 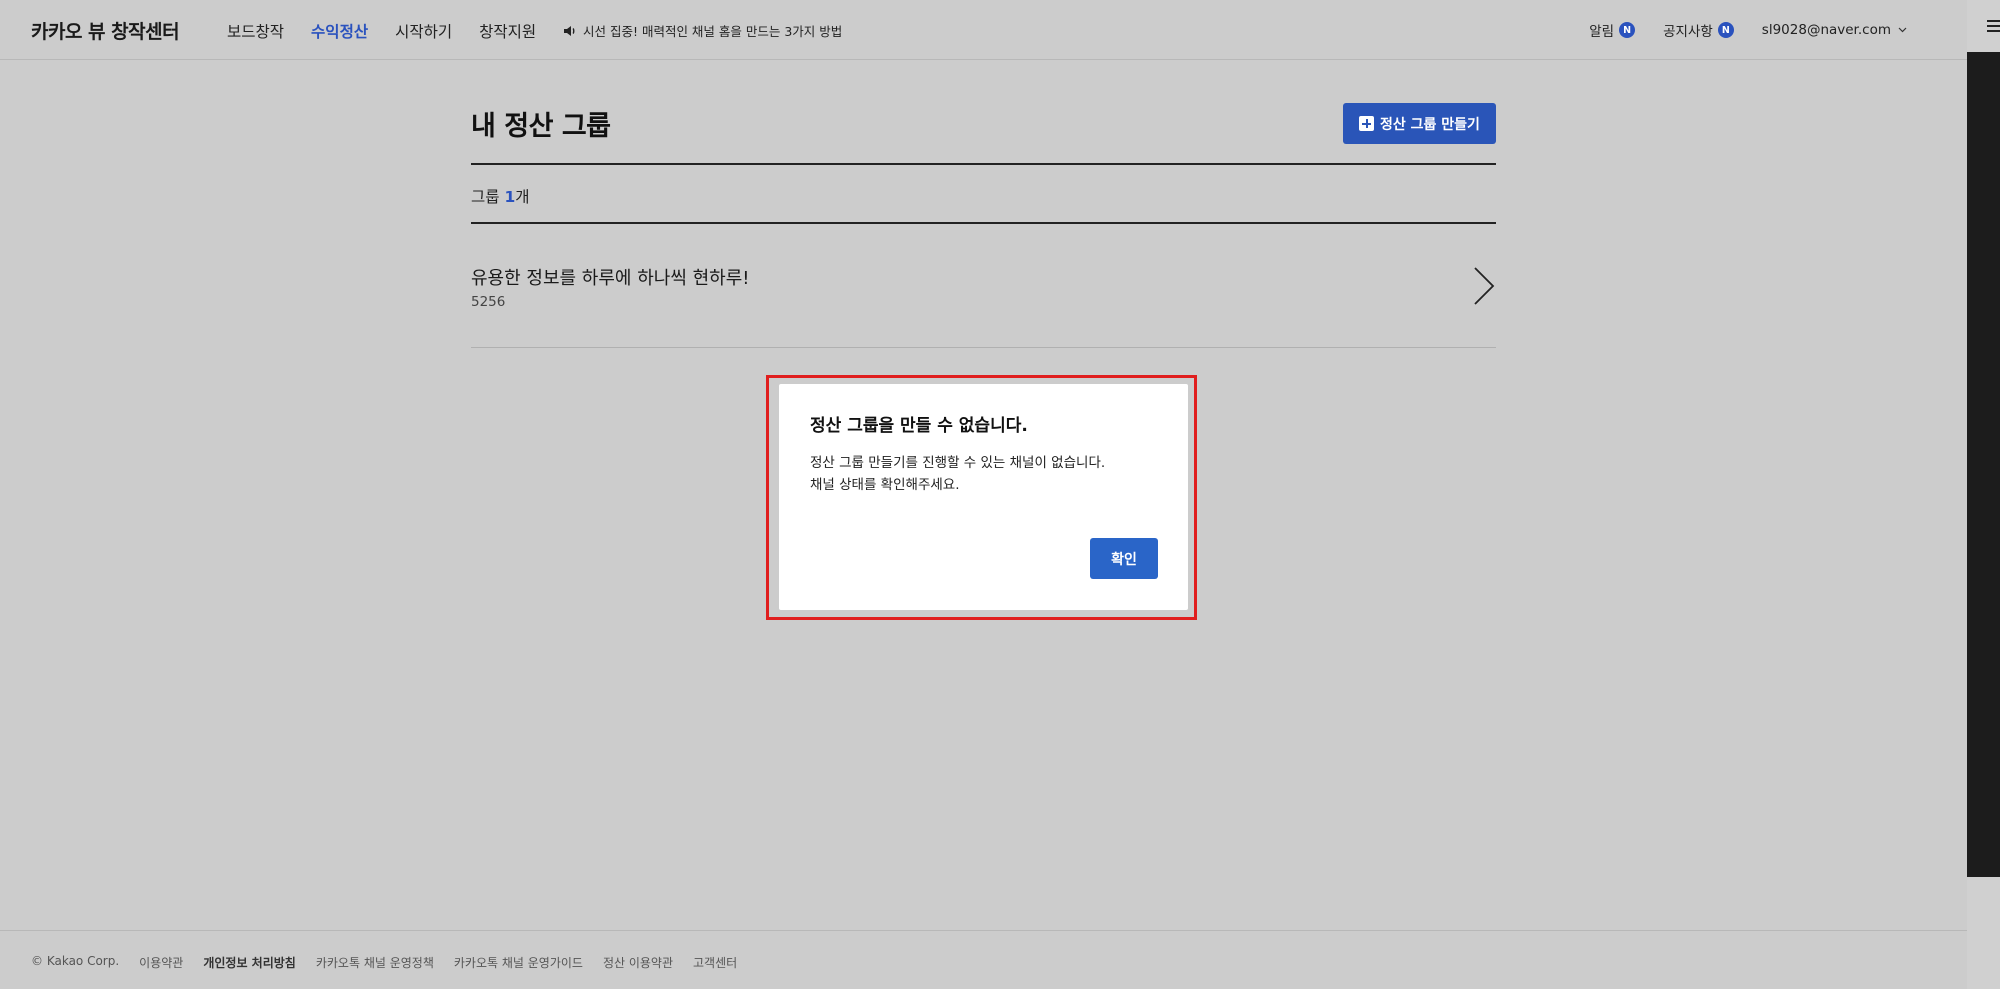 What do you see at coordinates (569, 30) in the screenshot?
I see `speaker-icon` at bounding box center [569, 30].